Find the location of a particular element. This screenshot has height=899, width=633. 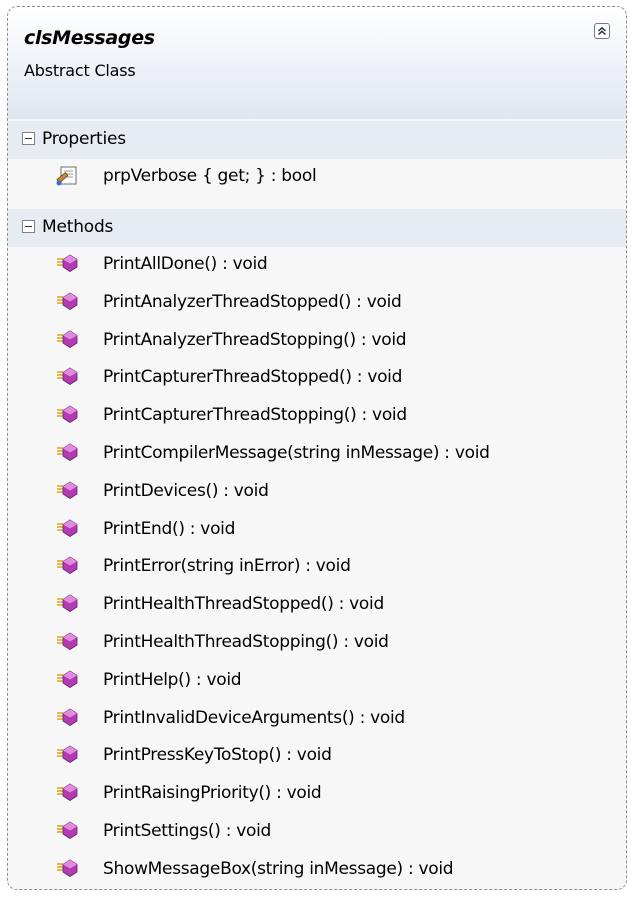

member-signature: PrintDevices() : void is located at coordinates (186, 490).